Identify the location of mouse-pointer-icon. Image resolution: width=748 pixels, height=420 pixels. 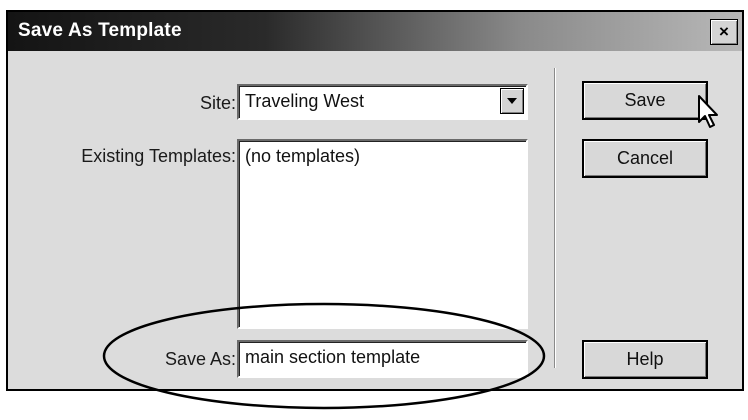
(708, 111).